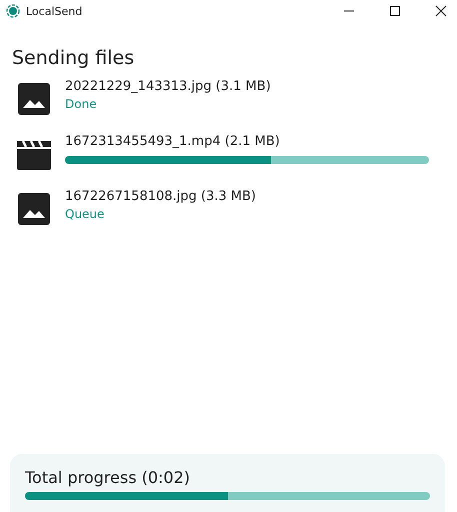 The image size is (457, 512). Describe the element at coordinates (168, 86) in the screenshot. I see `file-name: 20221229_143313.jpg (3.1 MB)` at that location.